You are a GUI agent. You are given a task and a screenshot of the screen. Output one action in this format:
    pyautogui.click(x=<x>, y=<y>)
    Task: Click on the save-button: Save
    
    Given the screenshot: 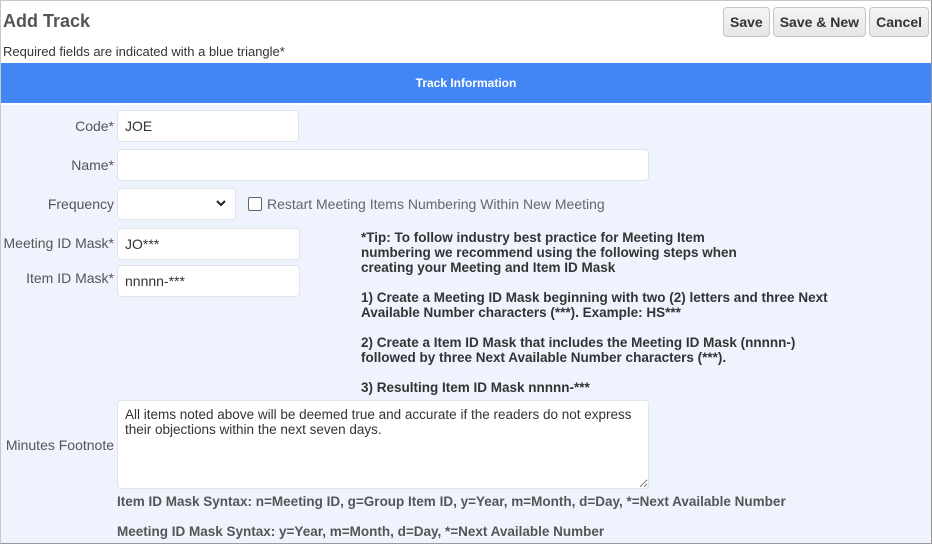 What is the action you would take?
    pyautogui.click(x=746, y=22)
    